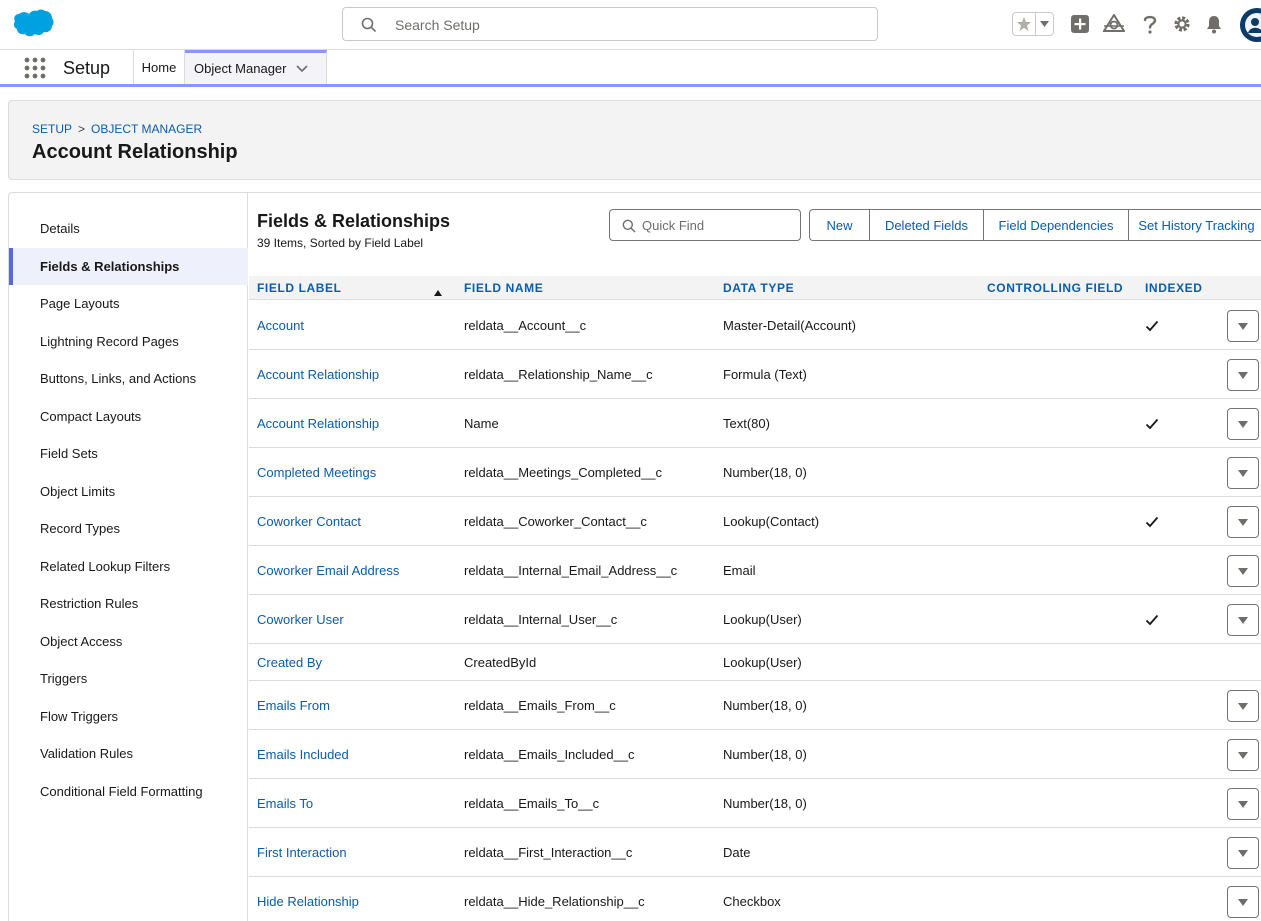  What do you see at coordinates (554, 901) in the screenshot?
I see `field-api-name: reldata__Hide_Relationship__c` at bounding box center [554, 901].